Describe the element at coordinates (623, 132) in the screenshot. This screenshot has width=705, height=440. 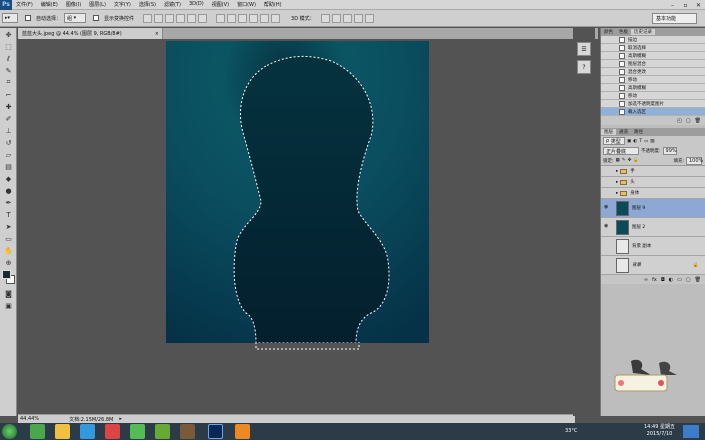
I see `tab-channels: 通道` at that location.